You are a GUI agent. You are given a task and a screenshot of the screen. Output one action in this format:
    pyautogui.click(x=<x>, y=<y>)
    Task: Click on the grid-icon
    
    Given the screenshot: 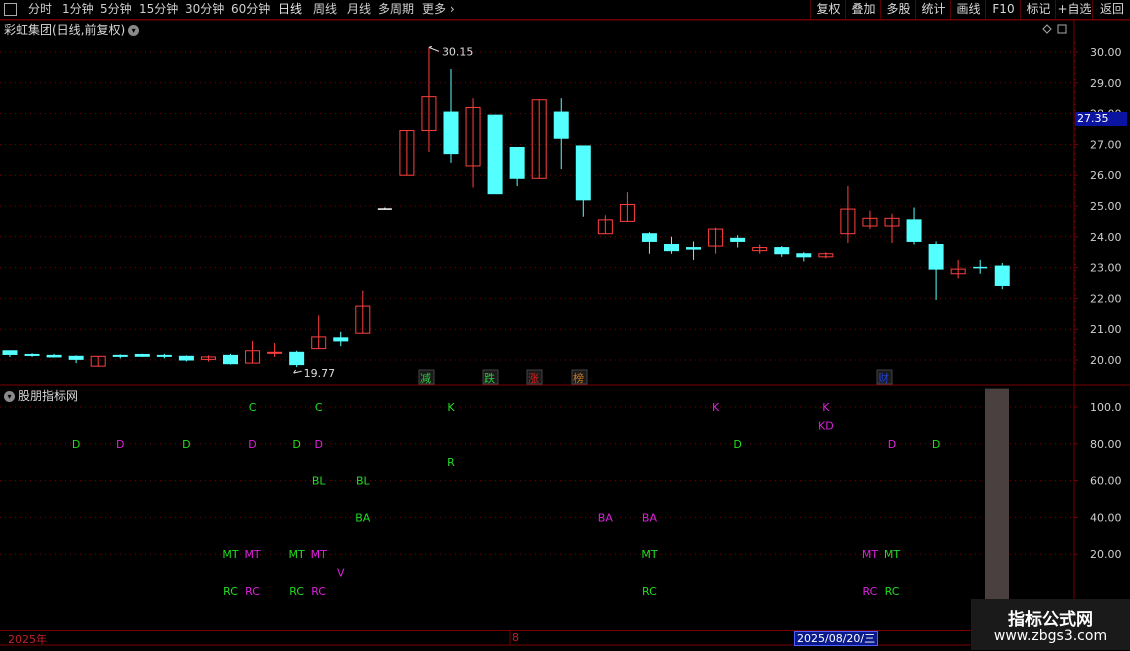 What is the action you would take?
    pyautogui.click(x=1062, y=29)
    